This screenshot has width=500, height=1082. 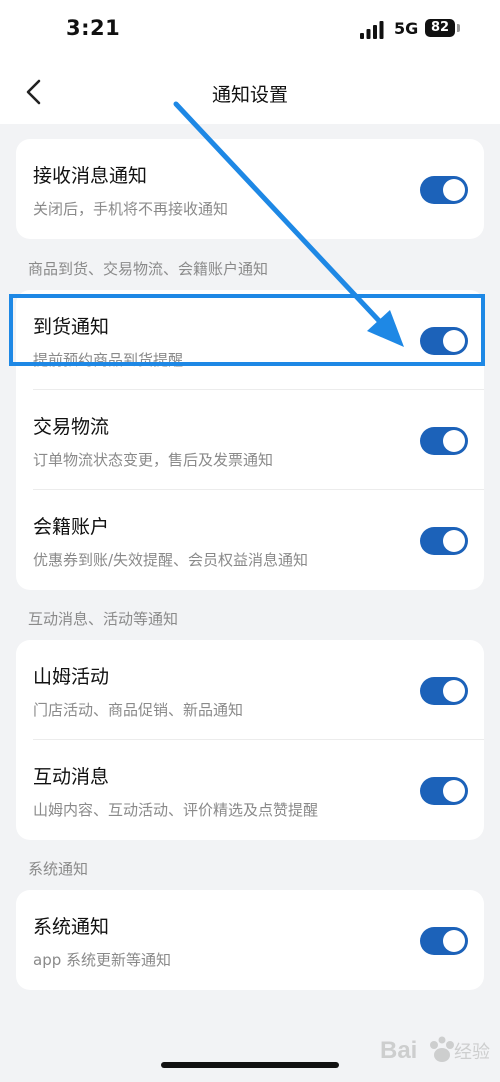 I want to click on row-subtitle: 优惠券到账/失效提醒、会员权益消息通知, so click(x=171, y=560).